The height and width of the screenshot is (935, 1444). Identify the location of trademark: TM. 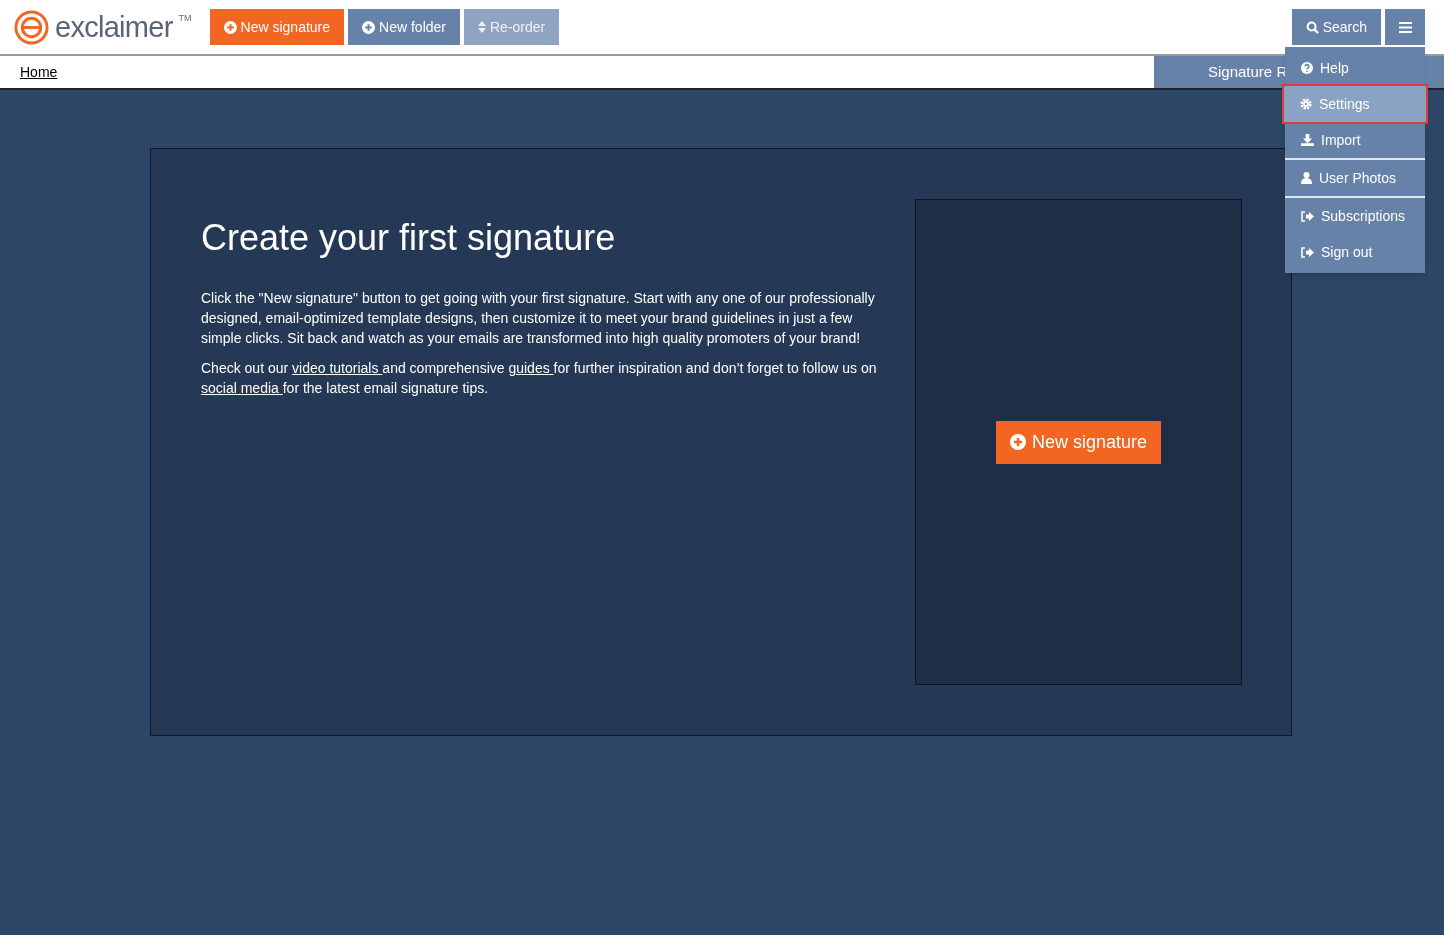
(185, 18).